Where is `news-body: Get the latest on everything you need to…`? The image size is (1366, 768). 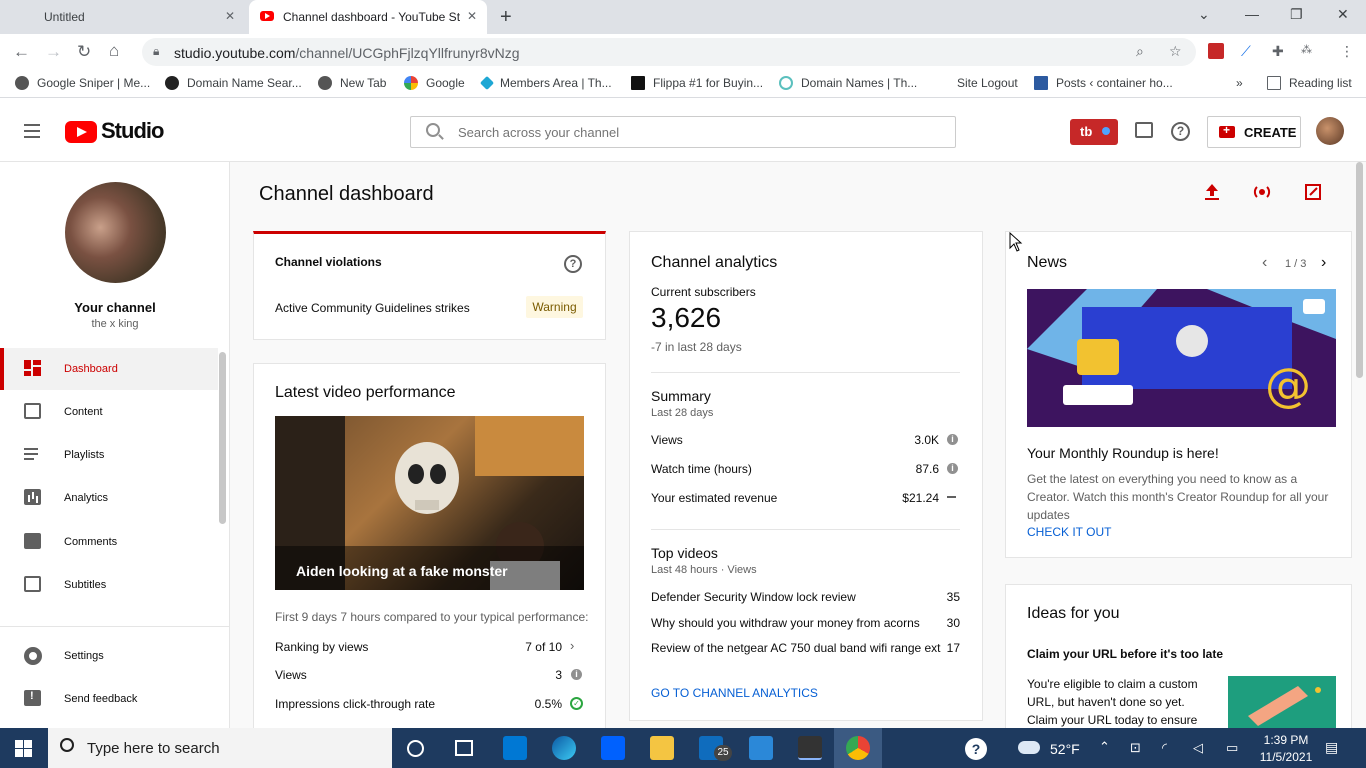 news-body: Get the latest on everything you need to… is located at coordinates (1178, 497).